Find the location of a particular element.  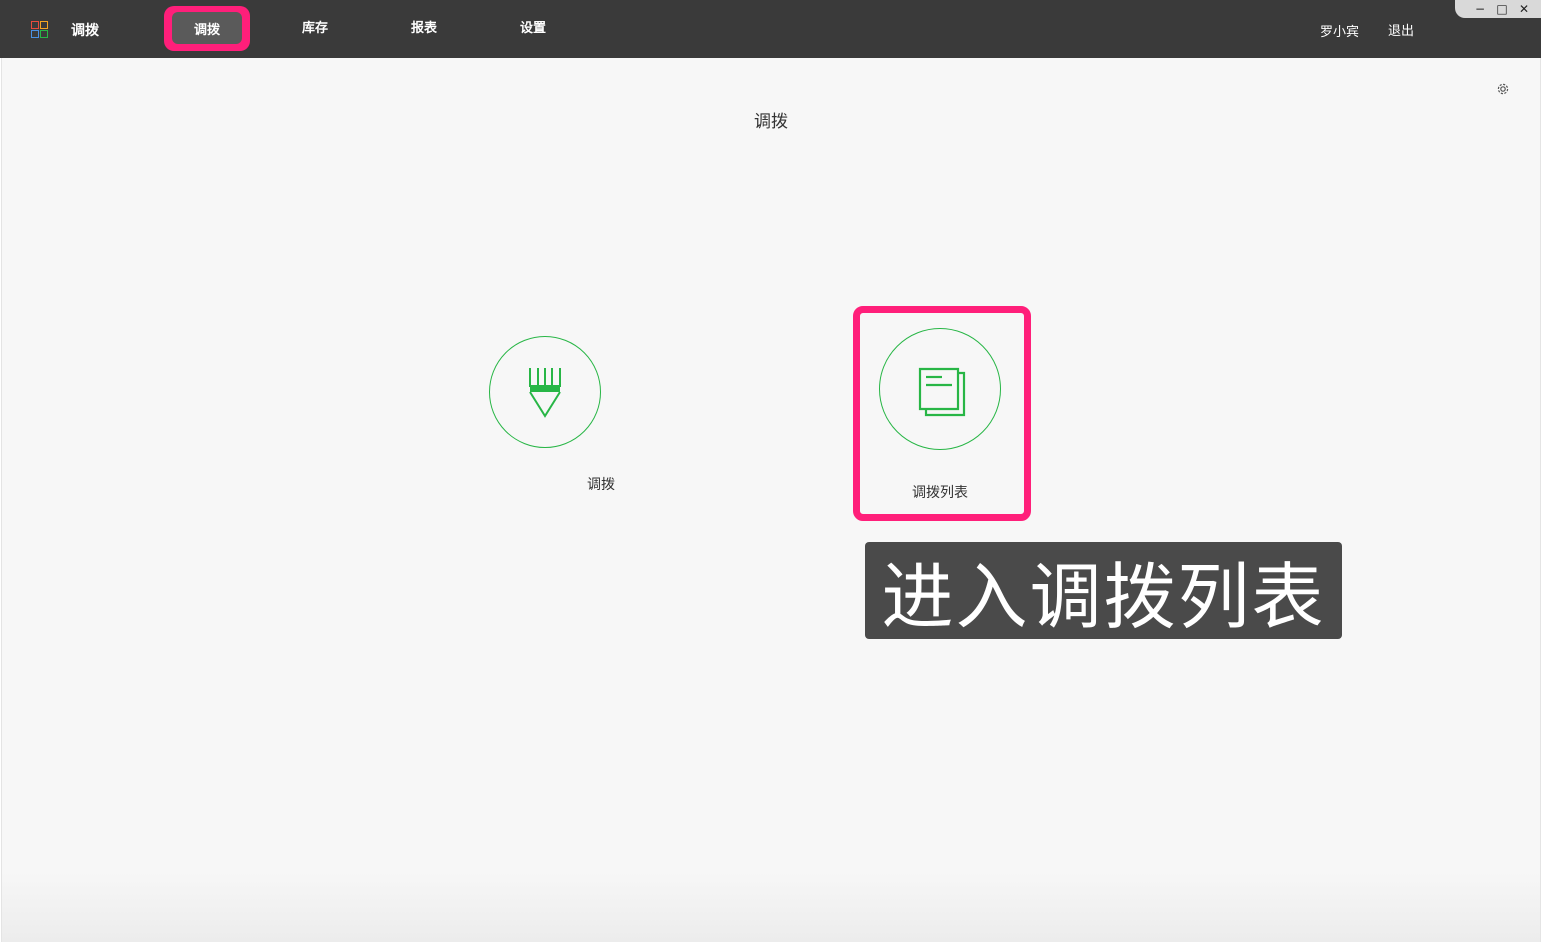

maximize-button: □ is located at coordinates (1502, 9).